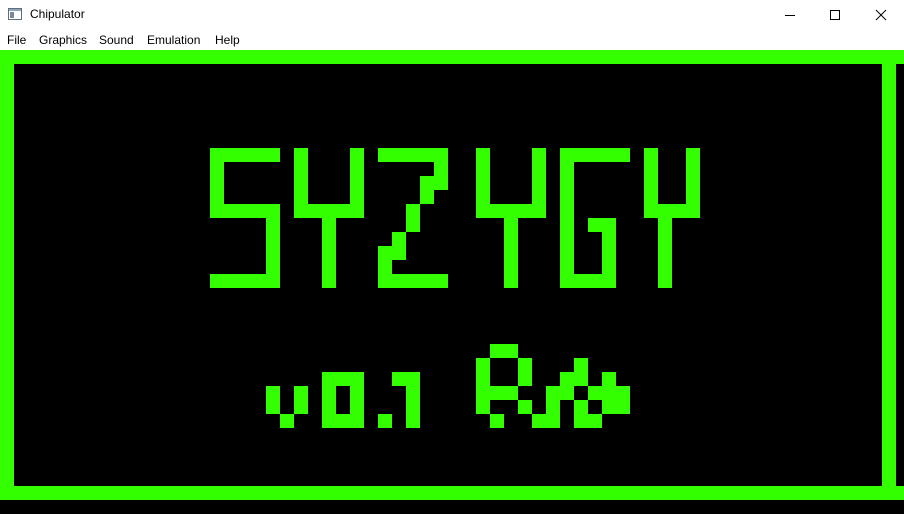  I want to click on maximize-icon, so click(835, 15).